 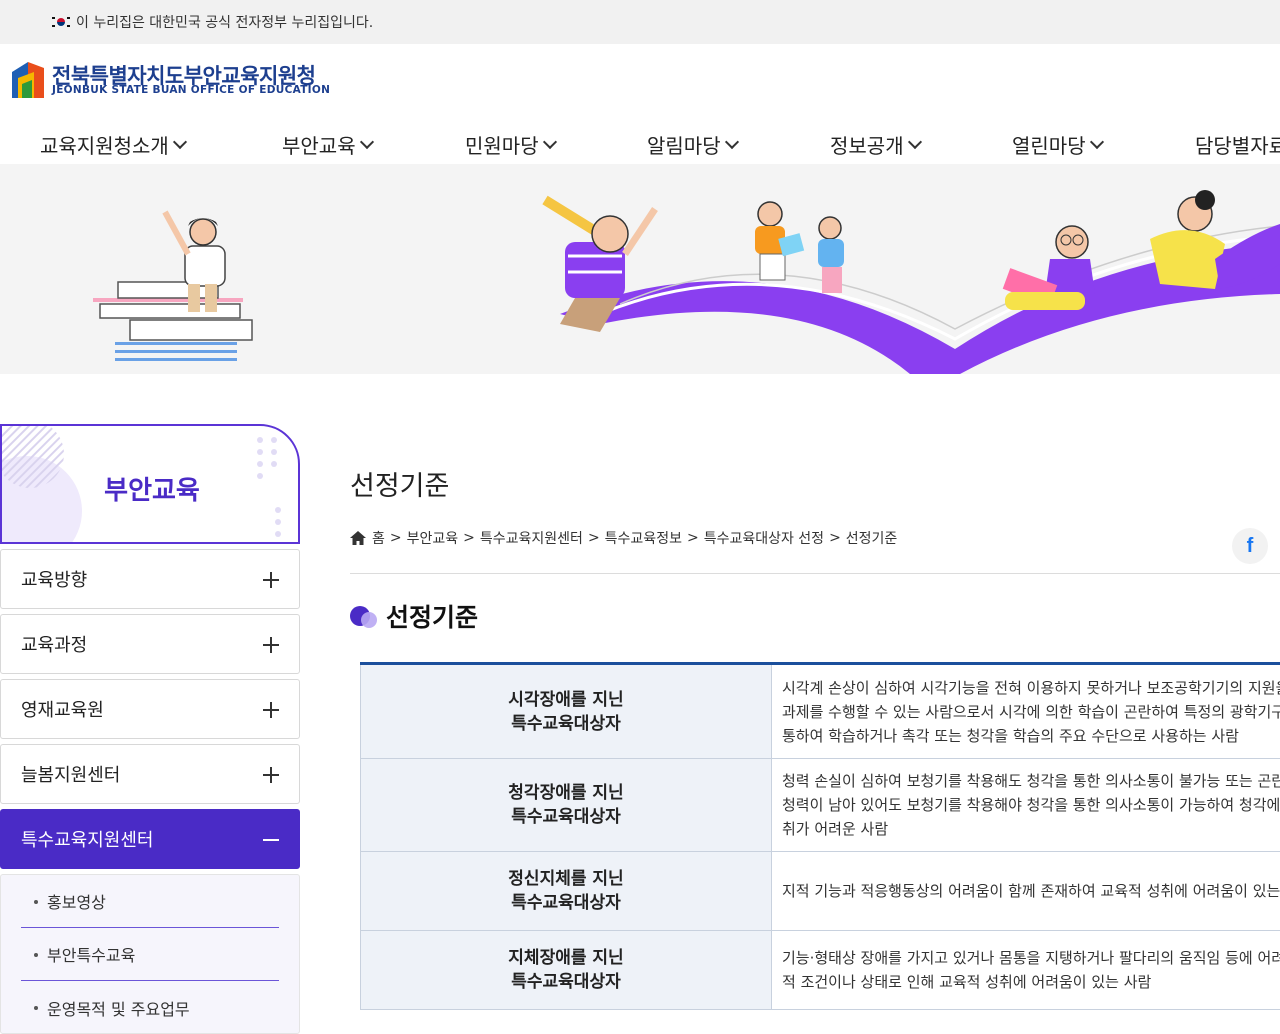 What do you see at coordinates (871, 539) in the screenshot?
I see `breadcrumb-current: 선정기준` at bounding box center [871, 539].